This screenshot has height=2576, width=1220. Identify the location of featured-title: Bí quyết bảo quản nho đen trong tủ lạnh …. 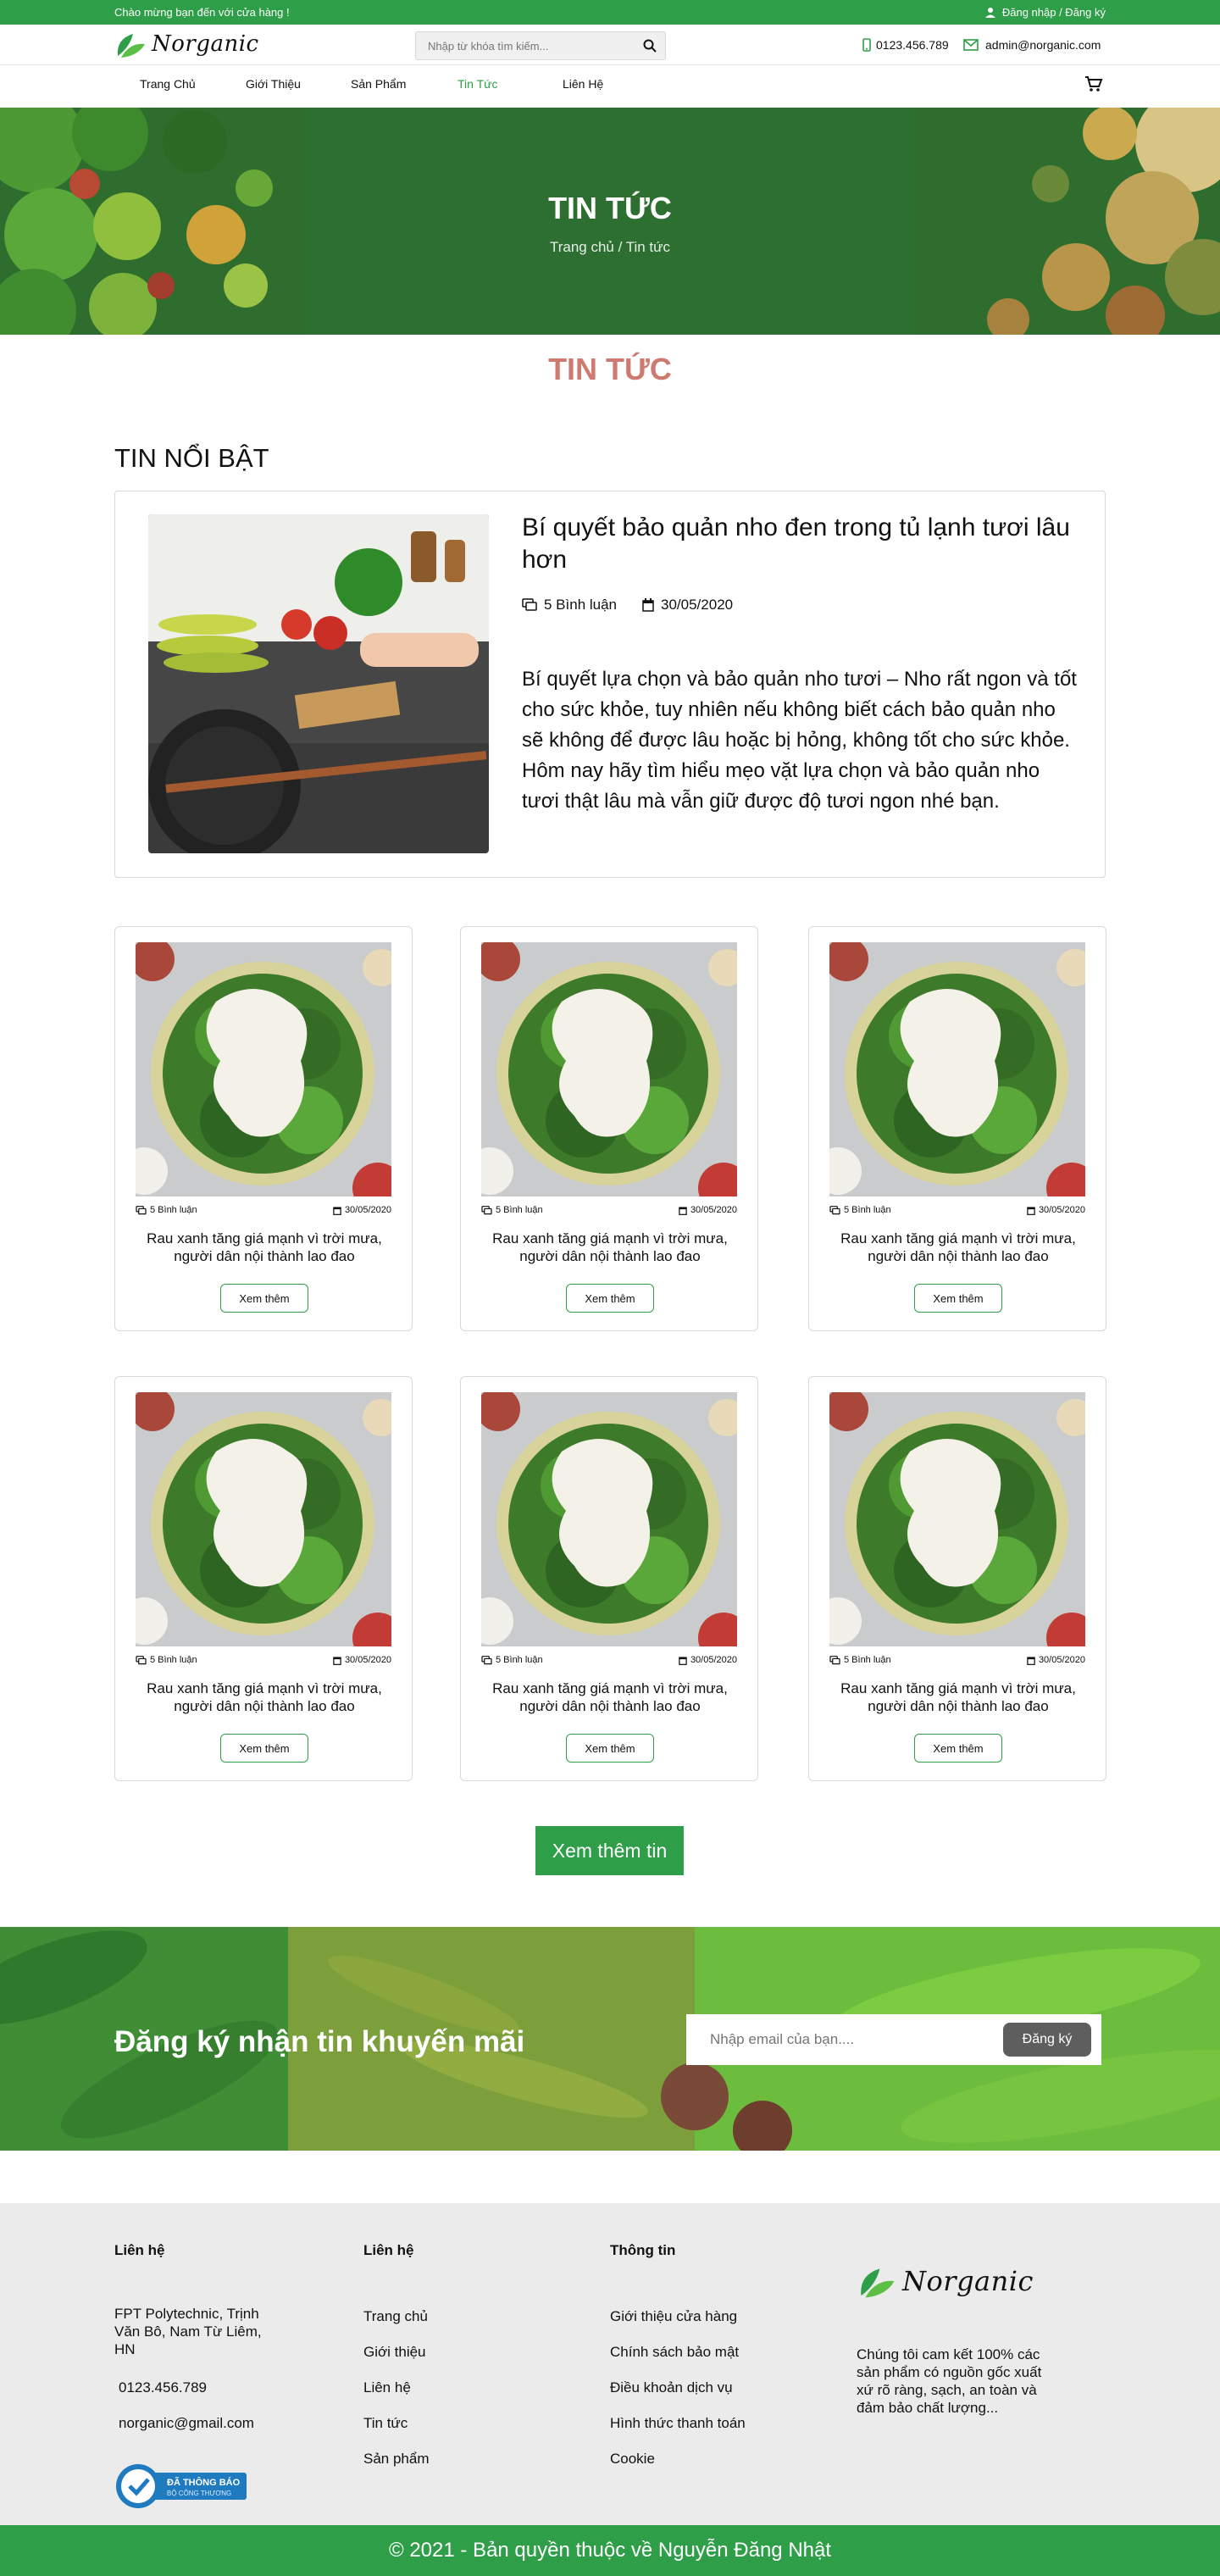
(801, 544).